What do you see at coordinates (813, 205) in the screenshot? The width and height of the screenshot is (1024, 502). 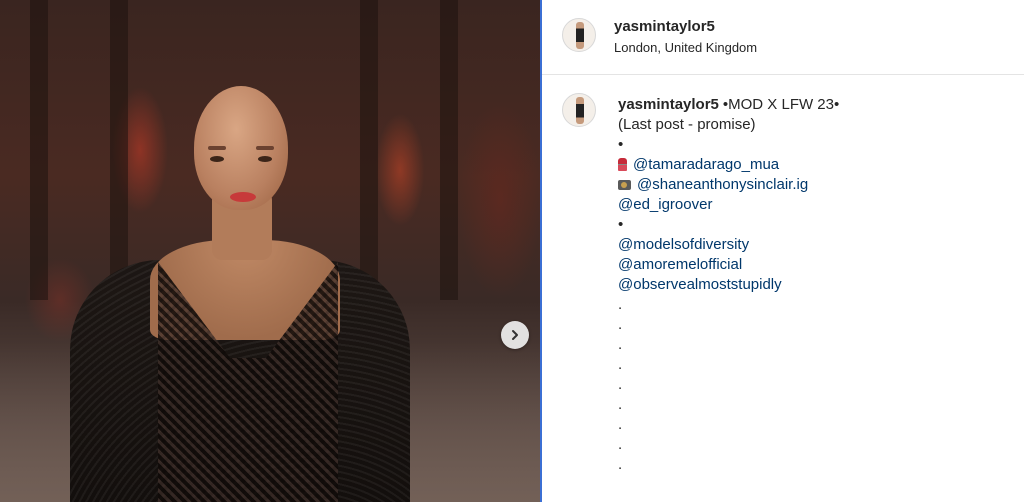 I see `caption-mention-line: @ed_igroover` at bounding box center [813, 205].